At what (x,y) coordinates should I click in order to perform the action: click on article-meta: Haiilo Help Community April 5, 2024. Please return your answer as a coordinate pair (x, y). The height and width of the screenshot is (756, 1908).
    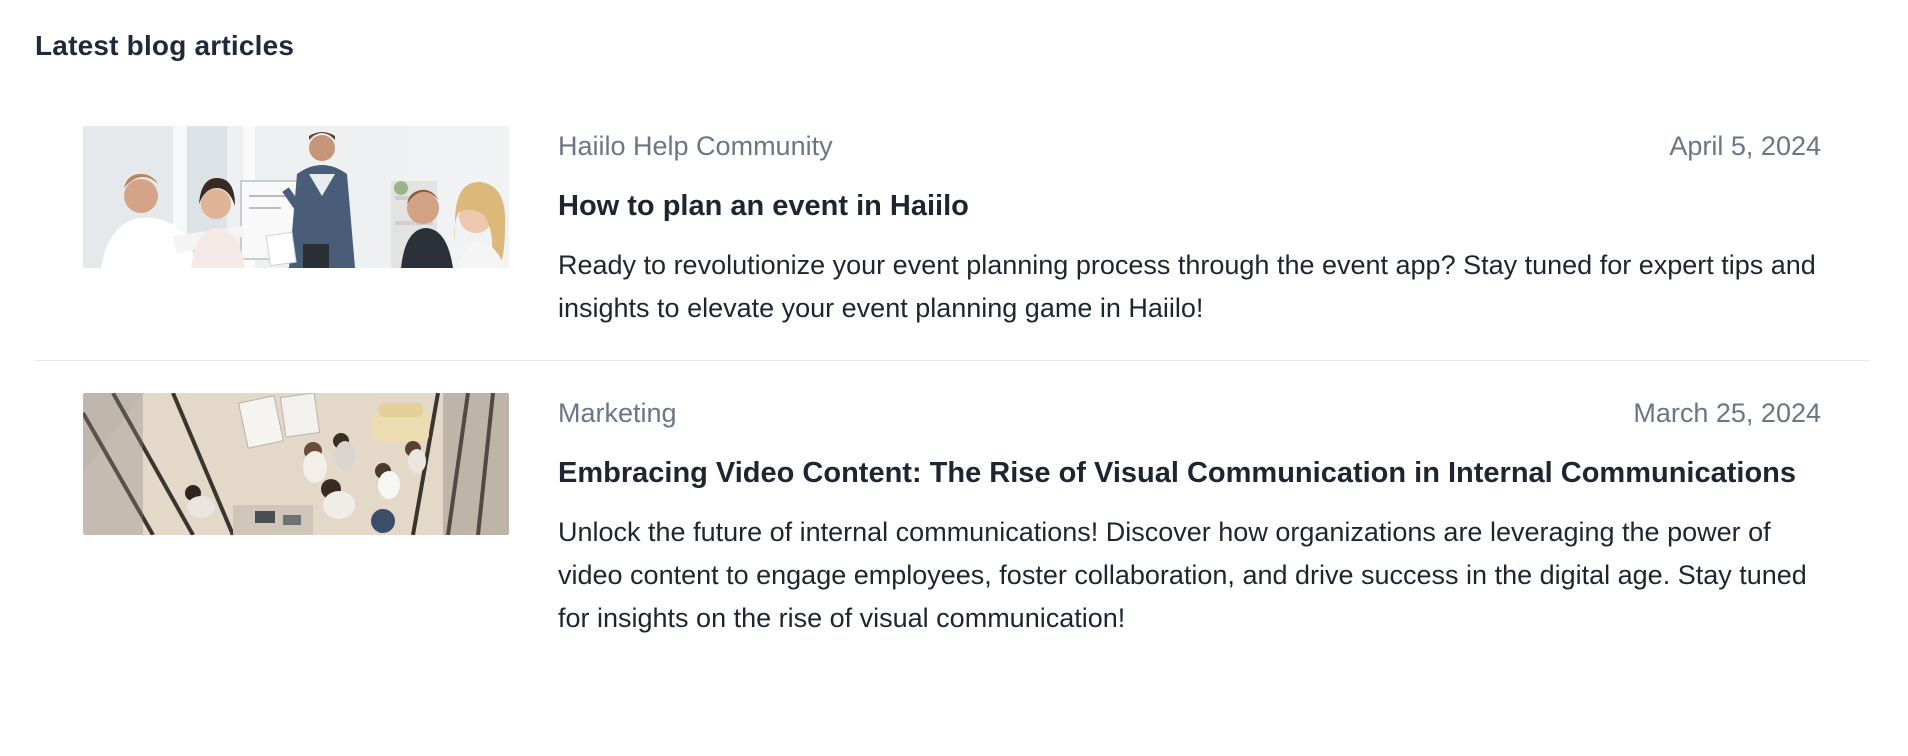
    Looking at the image, I should click on (1189, 144).